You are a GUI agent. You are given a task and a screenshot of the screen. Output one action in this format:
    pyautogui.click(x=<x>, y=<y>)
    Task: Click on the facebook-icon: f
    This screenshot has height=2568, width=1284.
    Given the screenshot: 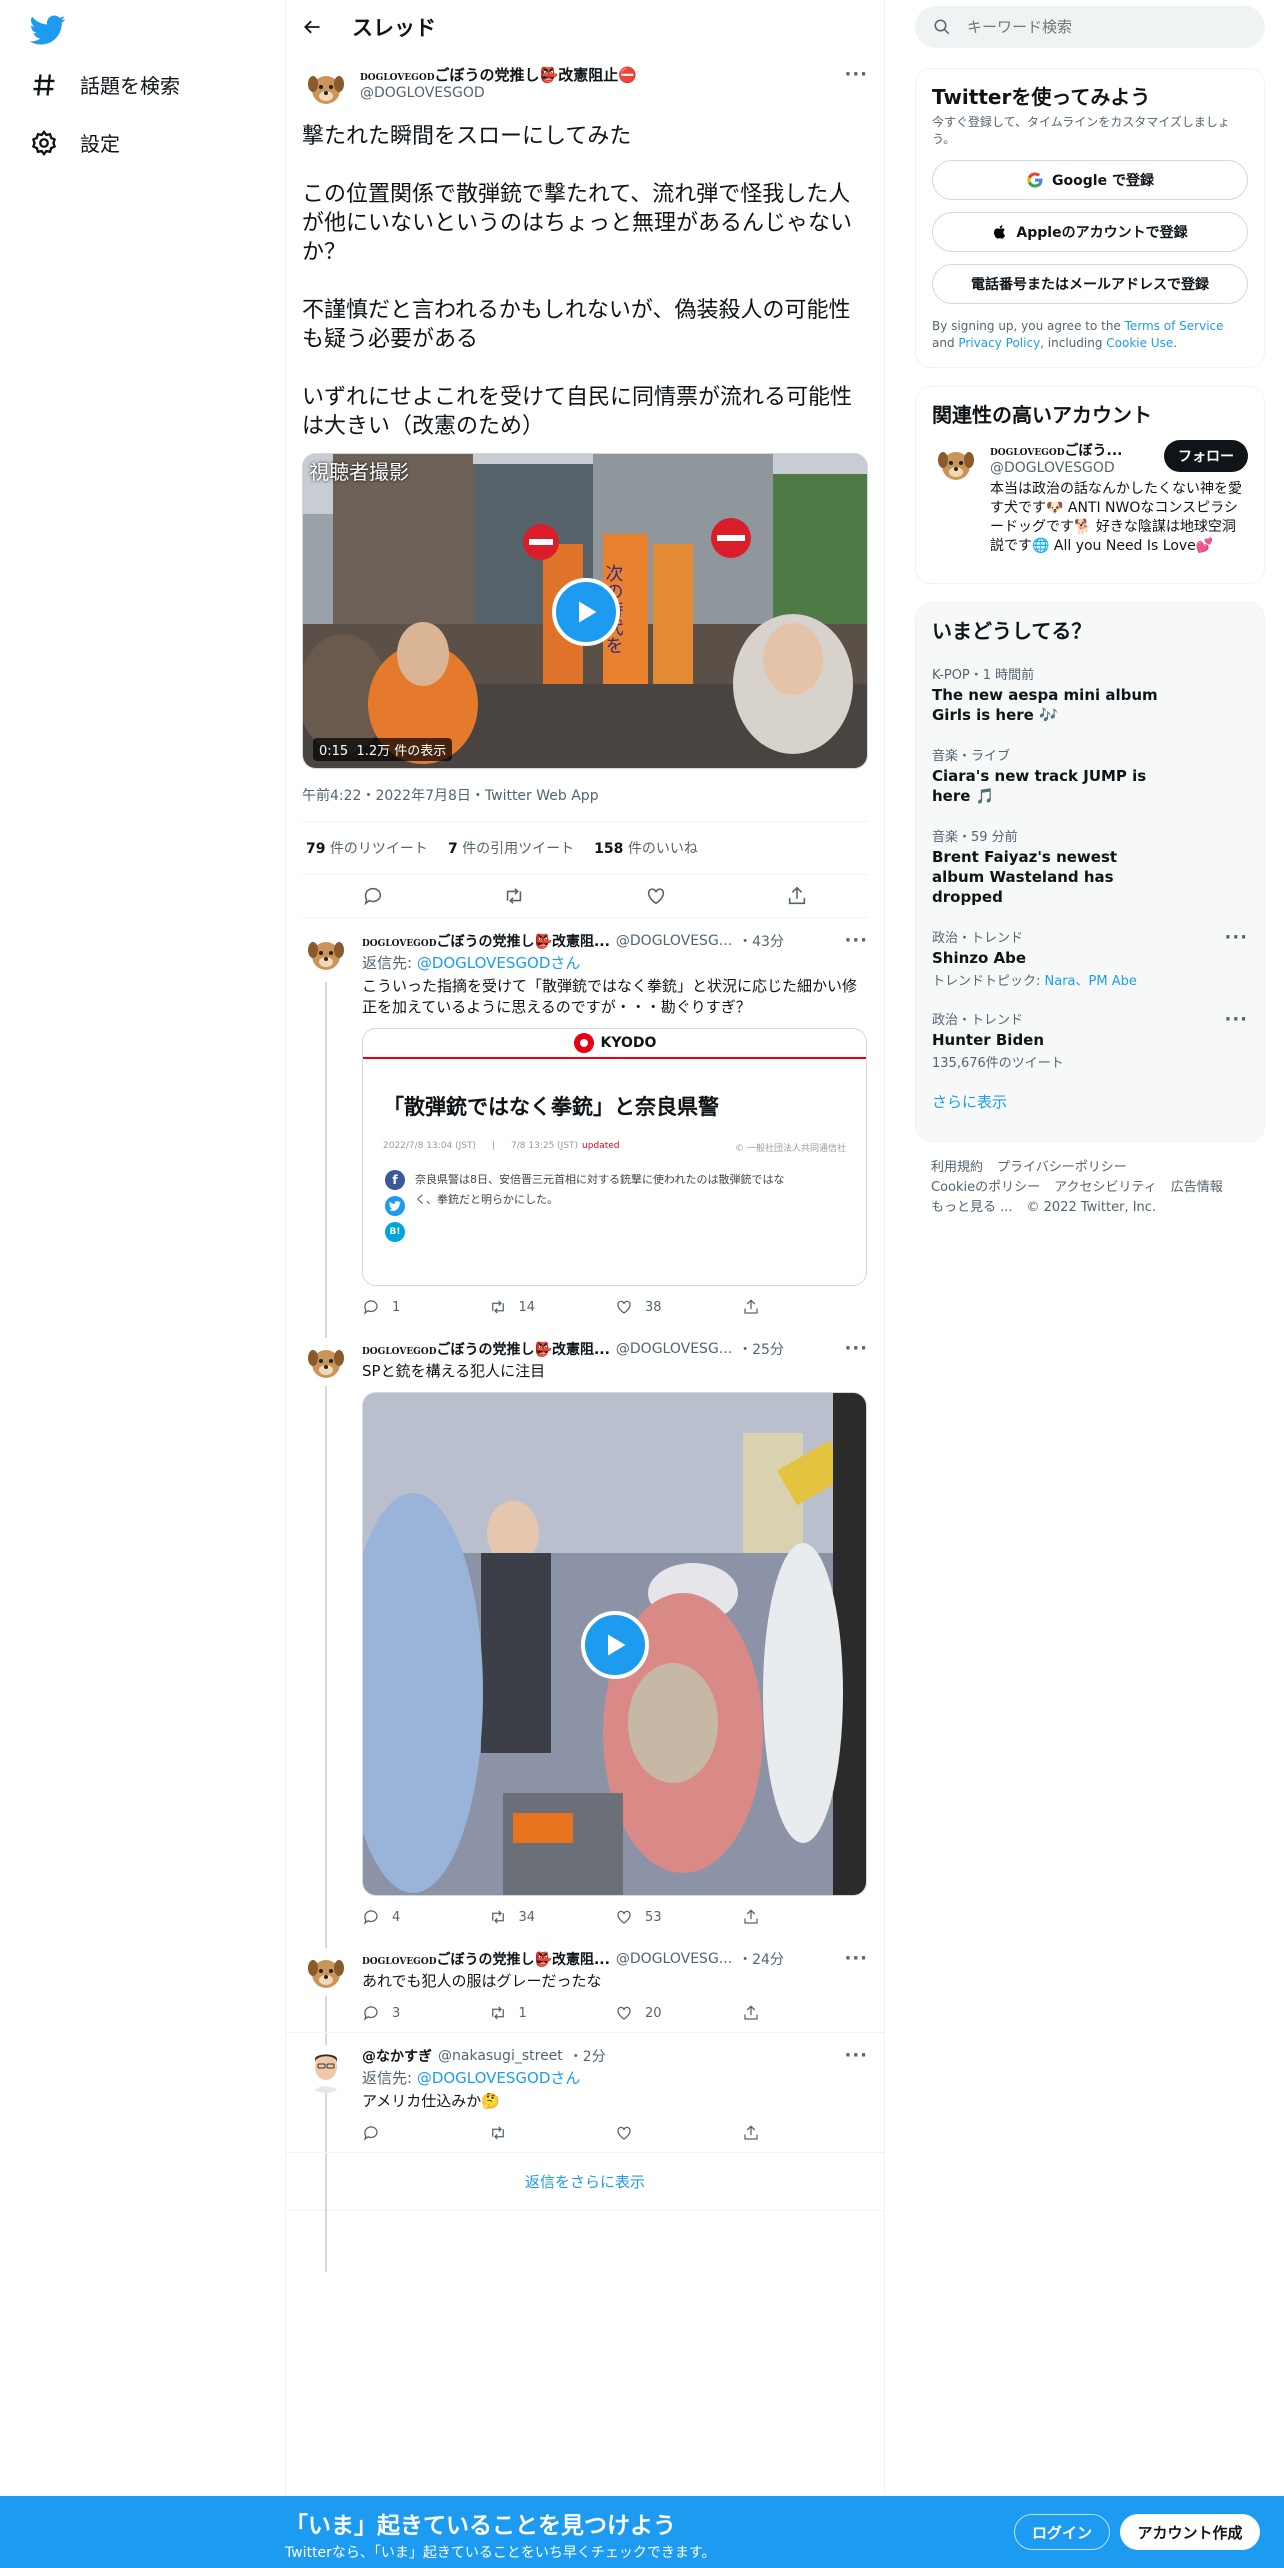 What is the action you would take?
    pyautogui.click(x=395, y=1180)
    